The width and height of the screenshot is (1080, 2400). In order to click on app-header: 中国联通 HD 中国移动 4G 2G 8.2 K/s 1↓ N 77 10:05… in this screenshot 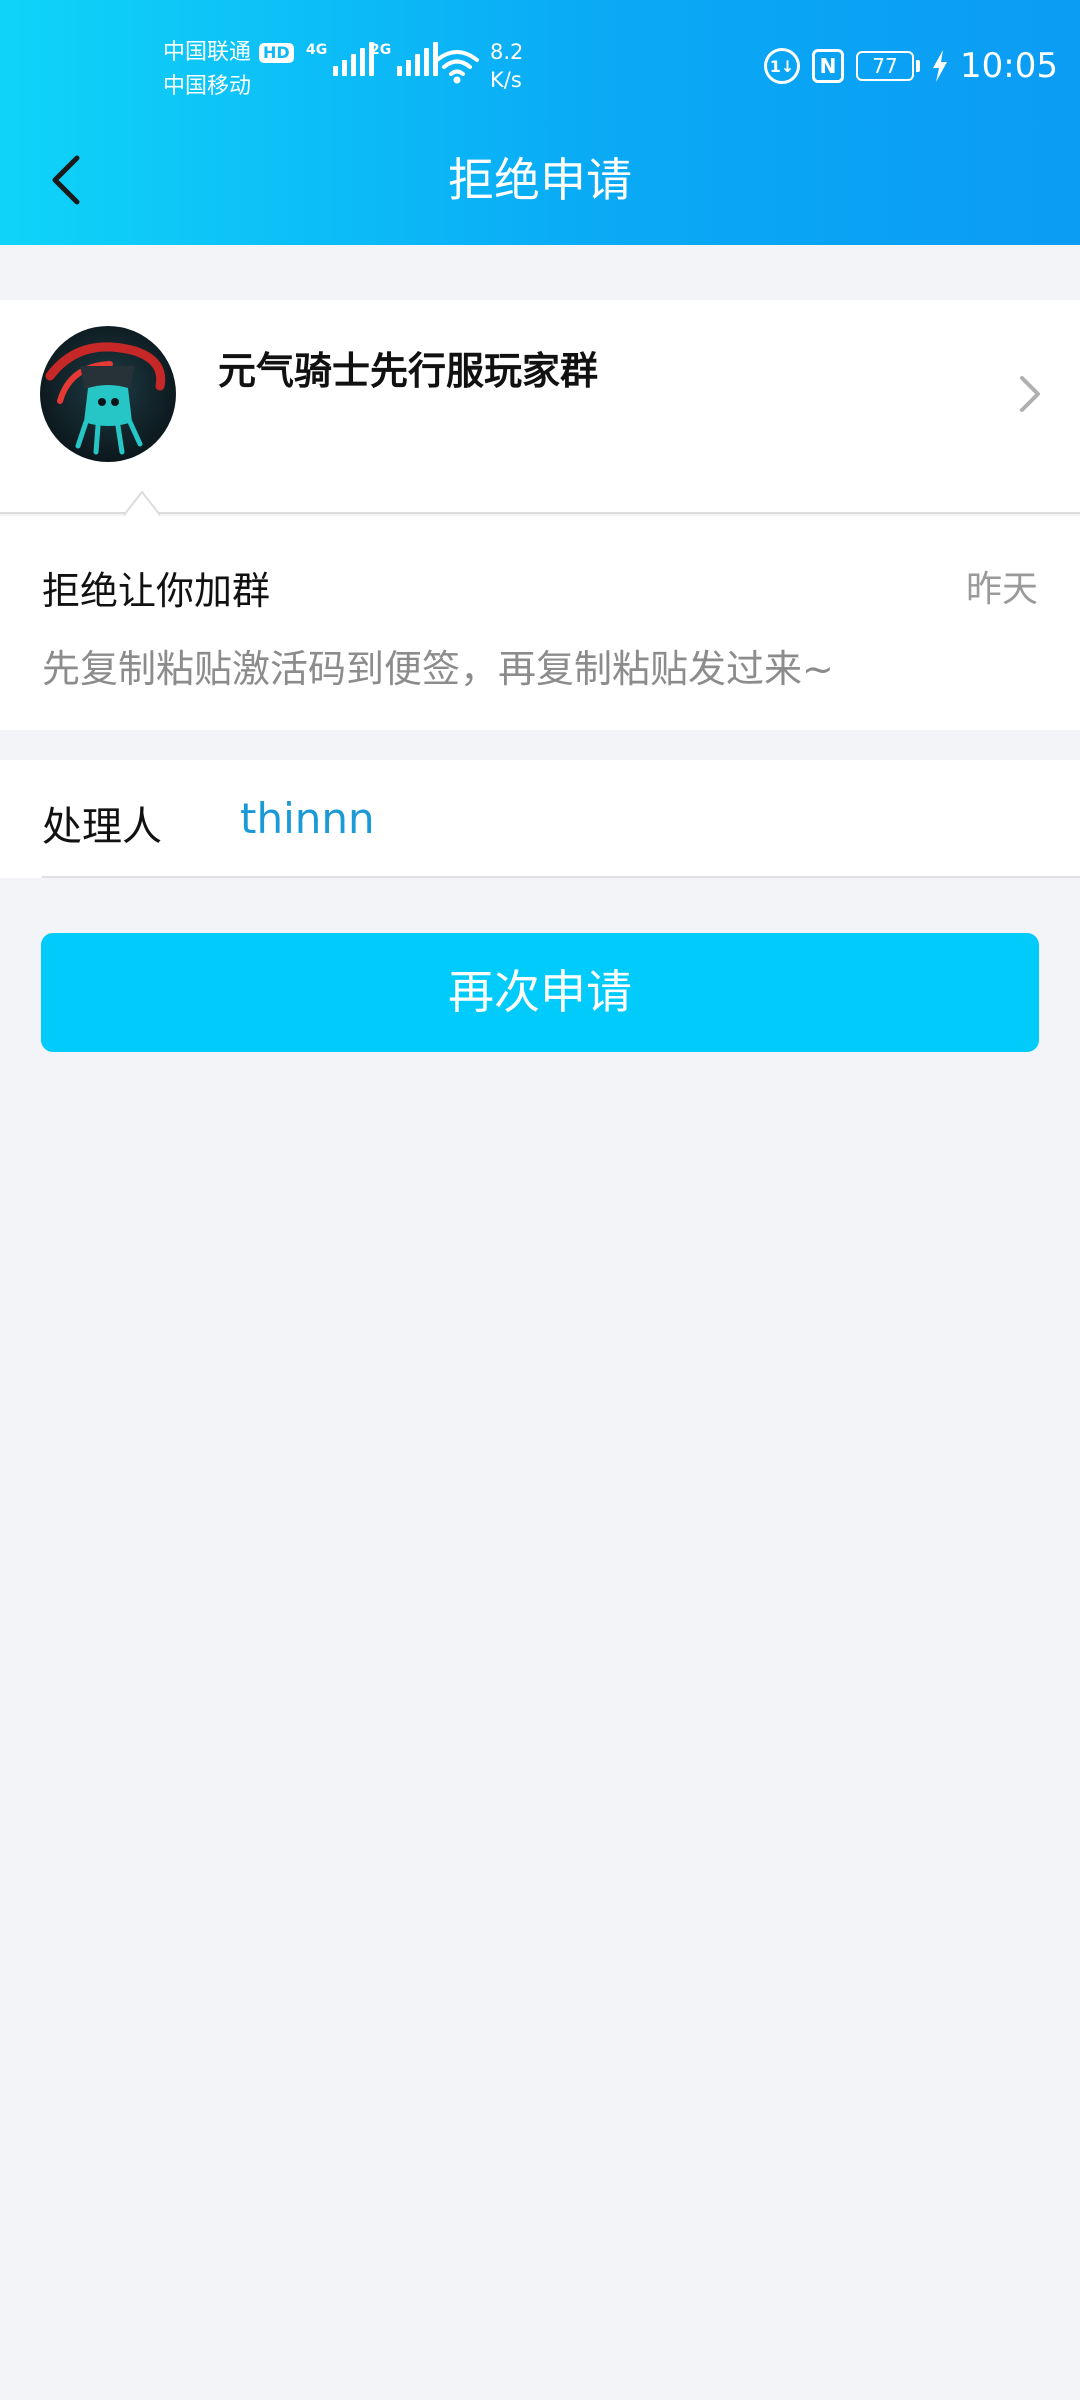, I will do `click(540, 122)`.